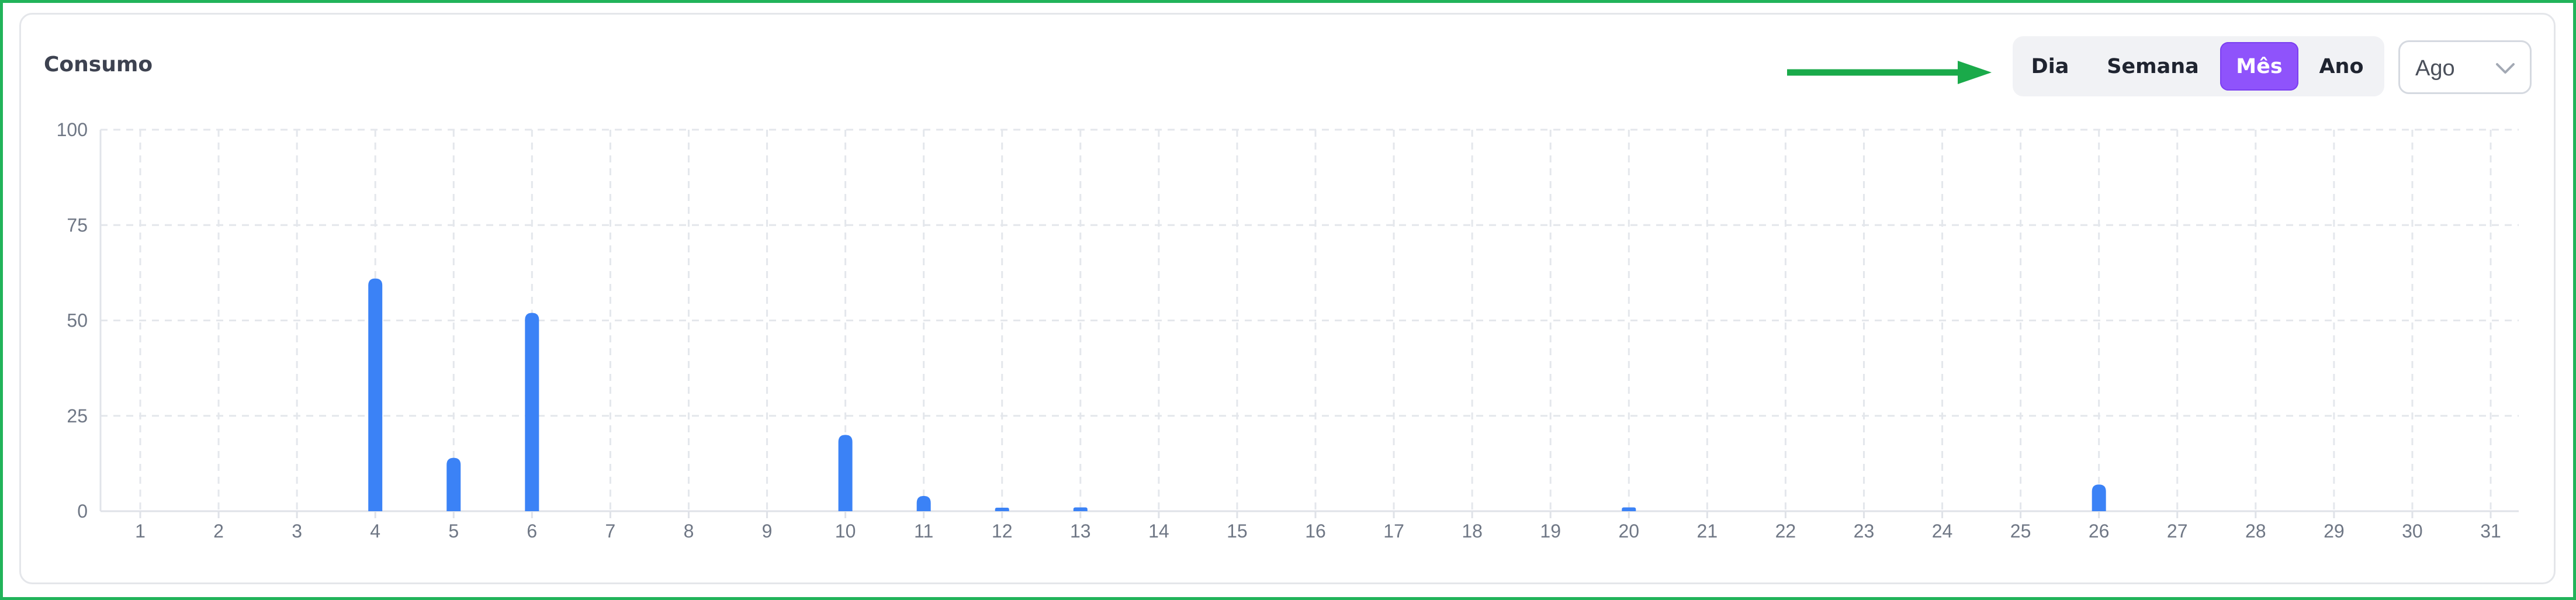  I want to click on x-tick-label: 9, so click(767, 531).